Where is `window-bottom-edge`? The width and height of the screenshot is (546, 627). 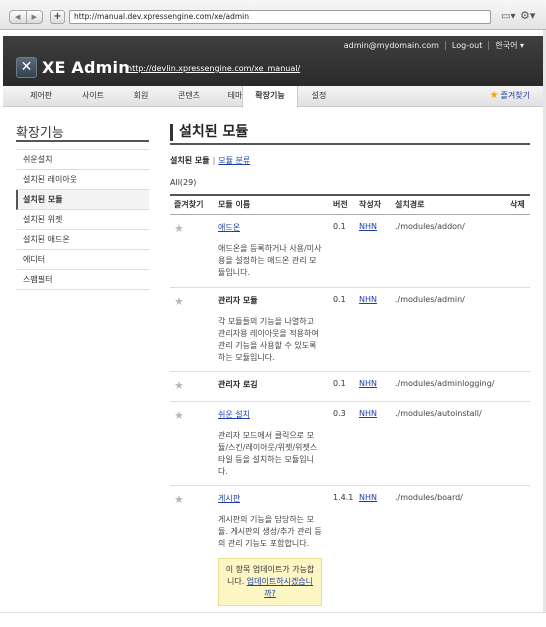 window-bottom-edge is located at coordinates (273, 619).